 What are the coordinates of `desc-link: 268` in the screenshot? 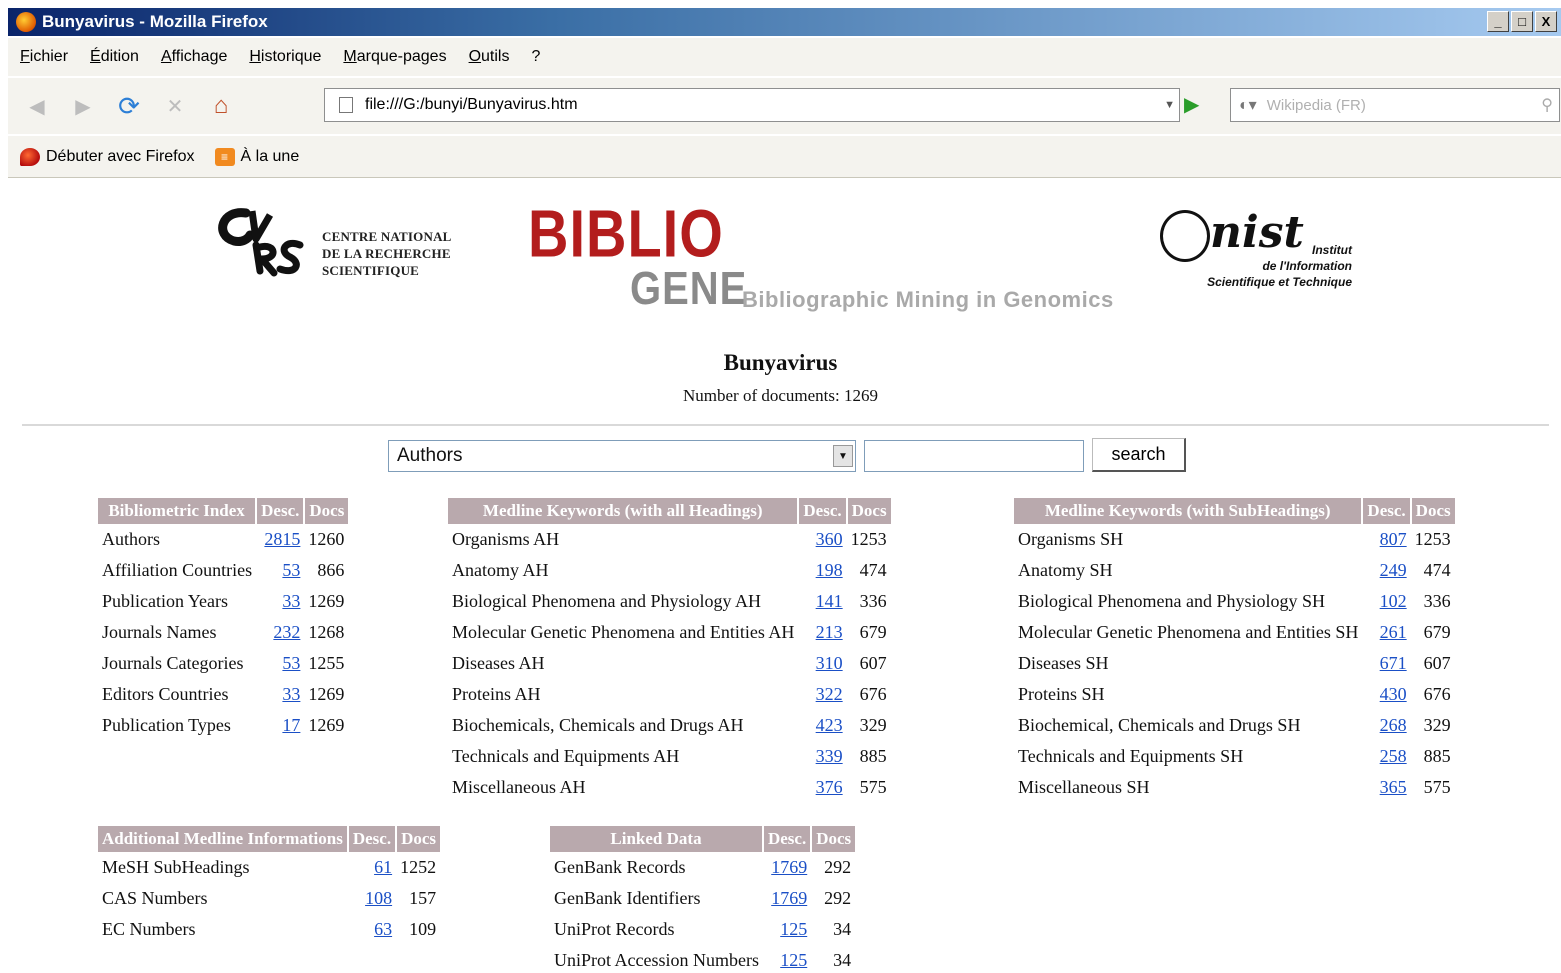 It's located at (1393, 725).